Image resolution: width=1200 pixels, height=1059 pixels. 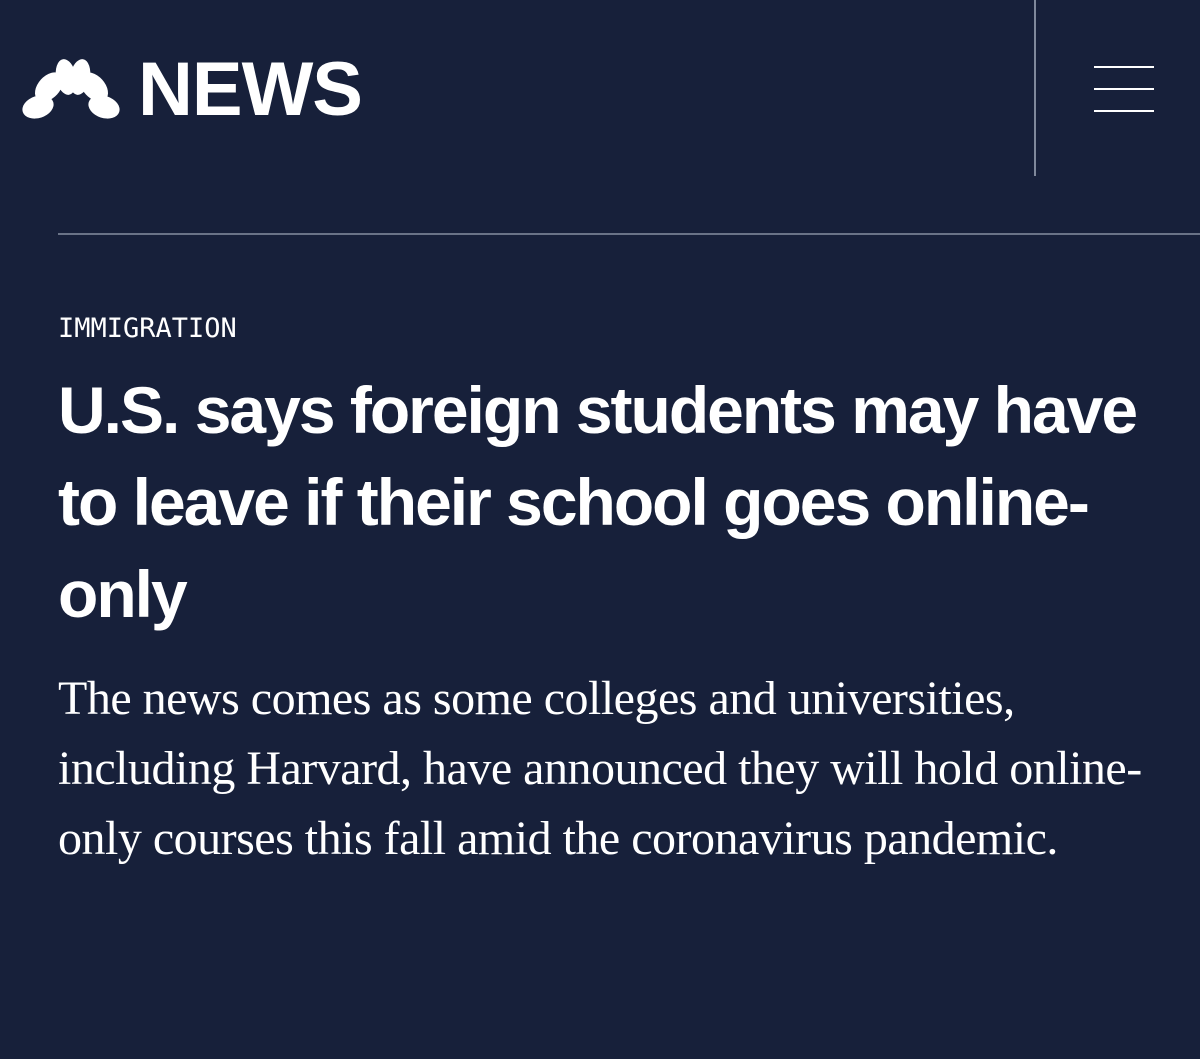 I want to click on peacock-logo-icon, so click(x=71, y=91).